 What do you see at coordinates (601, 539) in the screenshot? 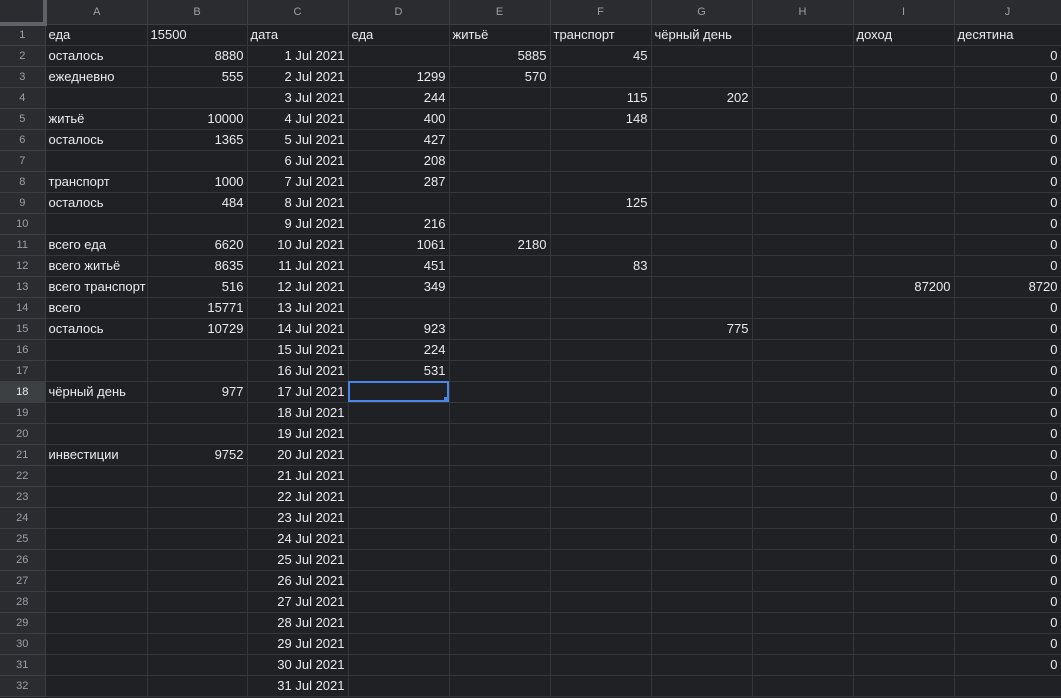
I see `cell-f25` at bounding box center [601, 539].